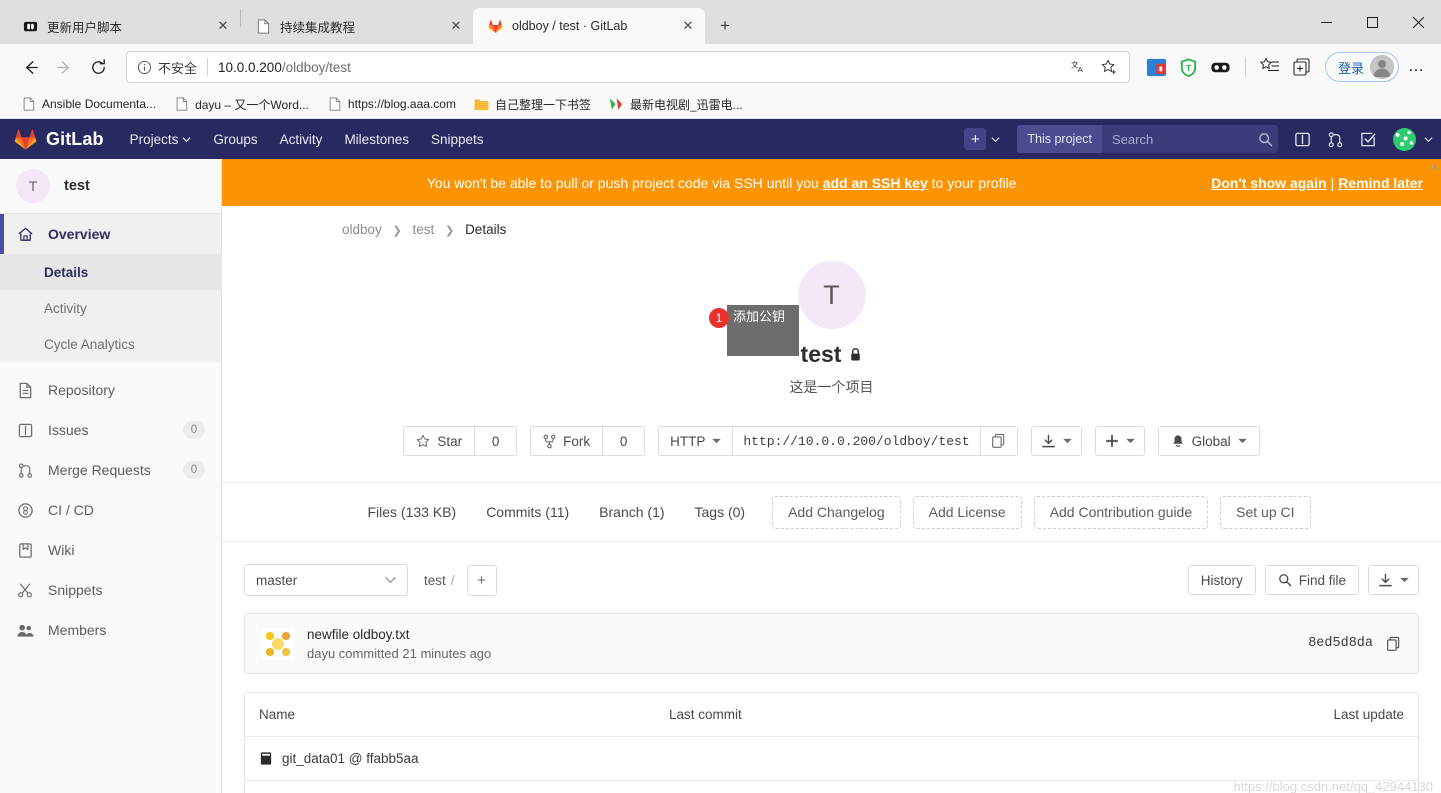  I want to click on reload-icon, so click(98, 67).